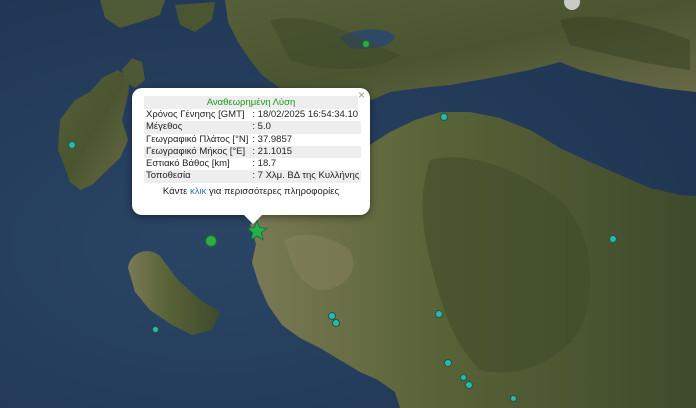 The width and height of the screenshot is (696, 408). What do you see at coordinates (197, 176) in the screenshot?
I see `detail-label: Τοποθεσία` at bounding box center [197, 176].